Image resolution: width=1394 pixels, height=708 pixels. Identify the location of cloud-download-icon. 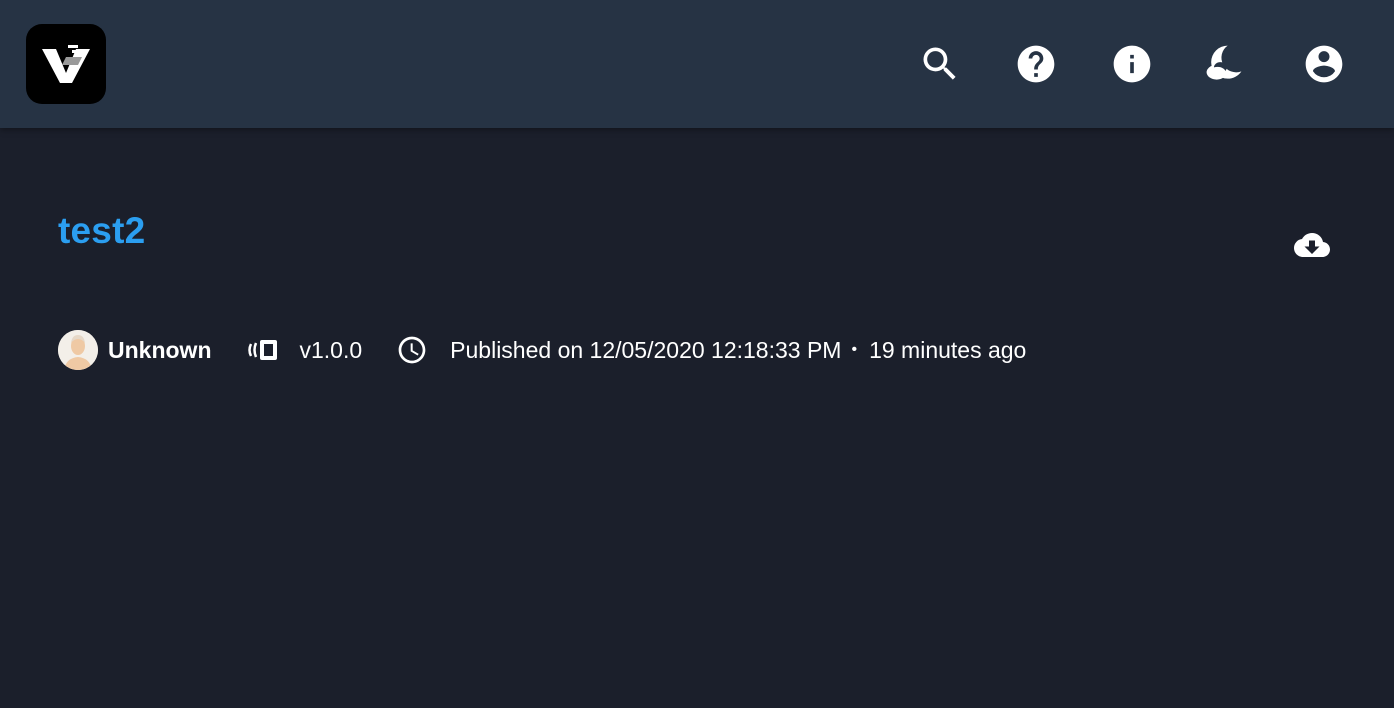
(1312, 245).